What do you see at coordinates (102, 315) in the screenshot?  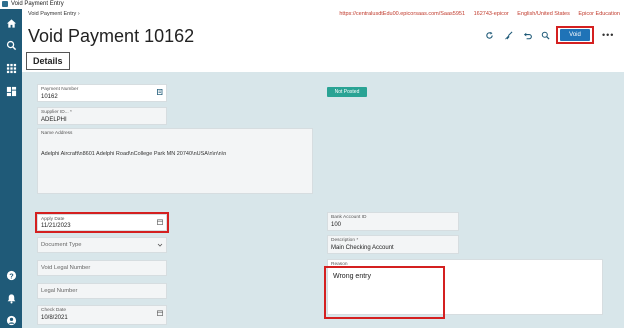 I see `check-date-field: Check Date 10/8/2021` at bounding box center [102, 315].